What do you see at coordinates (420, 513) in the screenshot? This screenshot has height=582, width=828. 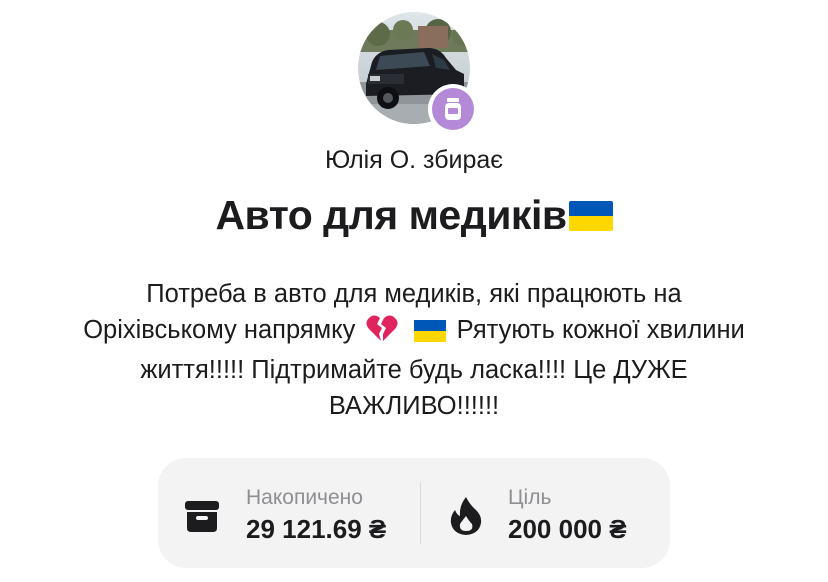 I see `stats-divider` at bounding box center [420, 513].